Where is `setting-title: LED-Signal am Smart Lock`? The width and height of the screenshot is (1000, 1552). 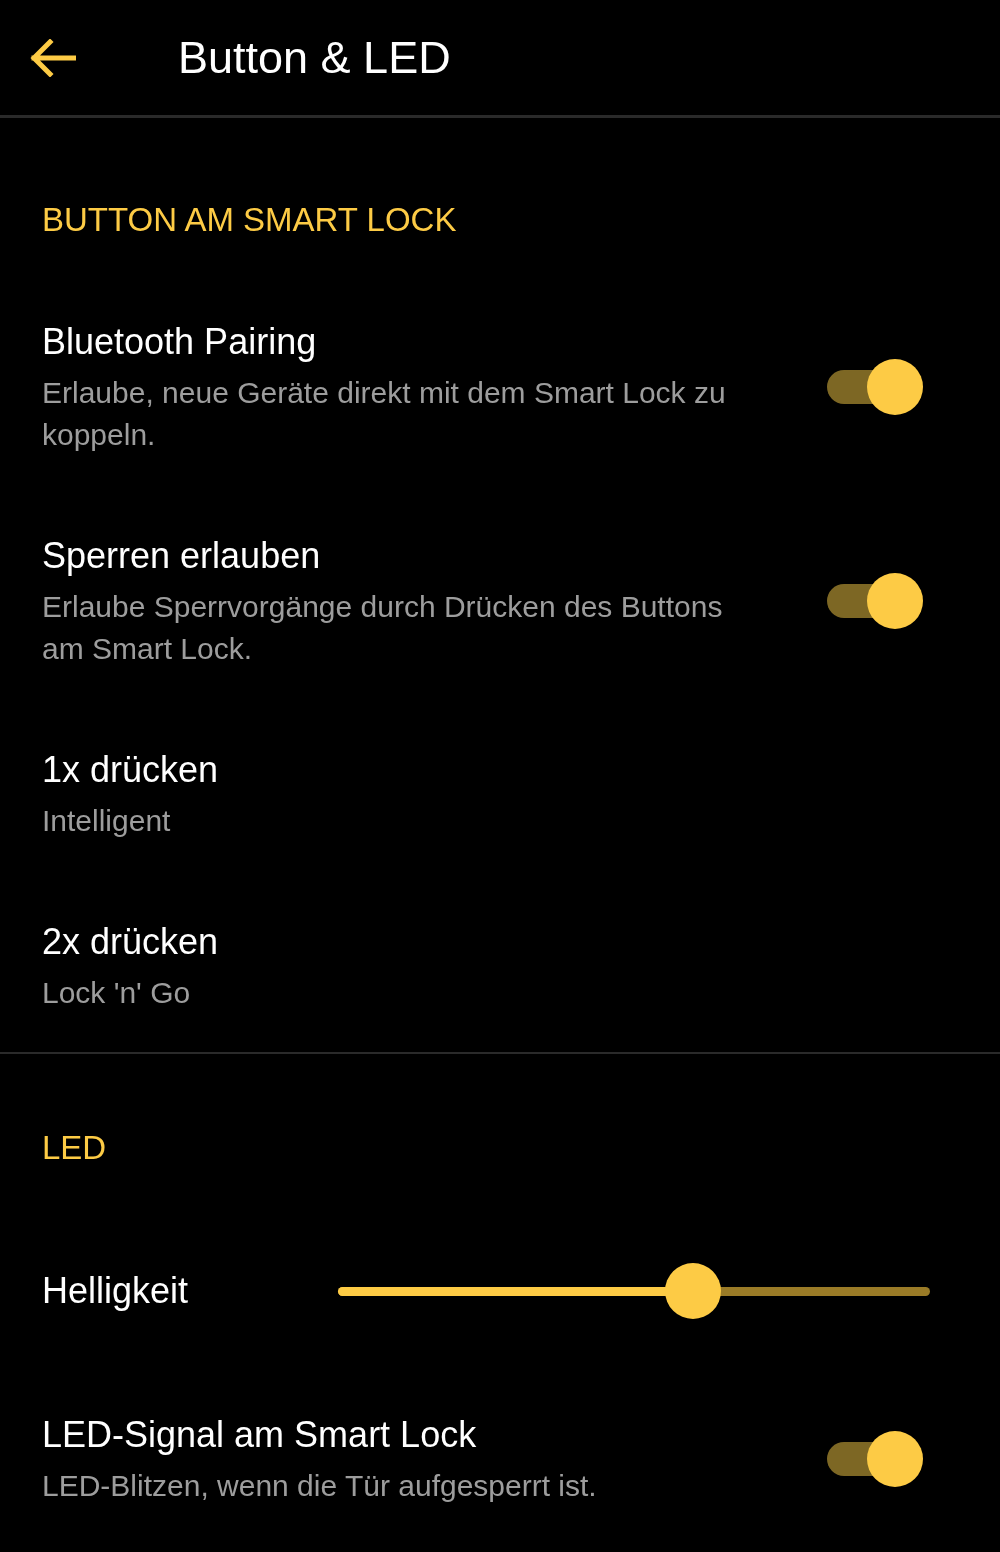 setting-title: LED-Signal am Smart Lock is located at coordinates (260, 1435).